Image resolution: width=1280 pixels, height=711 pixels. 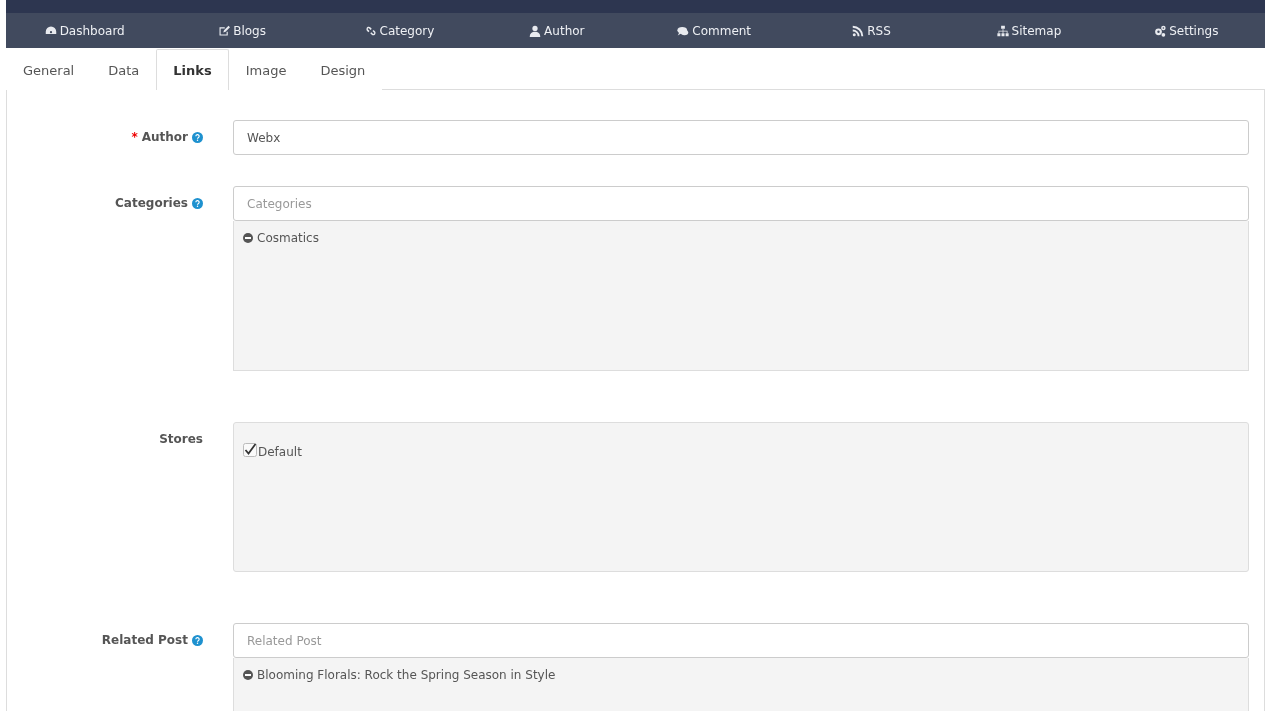 What do you see at coordinates (144, 640) in the screenshot?
I see `field-label: Related Post` at bounding box center [144, 640].